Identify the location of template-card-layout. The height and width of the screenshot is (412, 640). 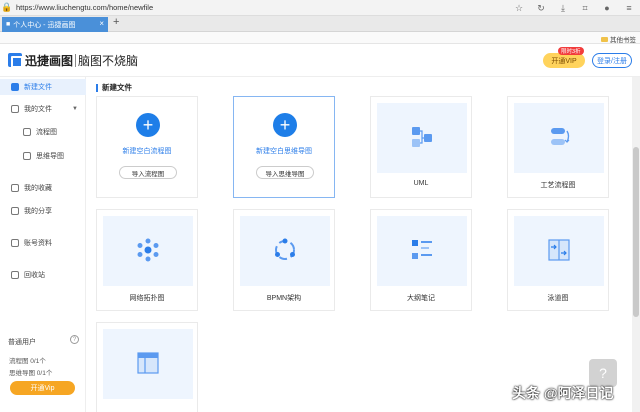
(147, 367).